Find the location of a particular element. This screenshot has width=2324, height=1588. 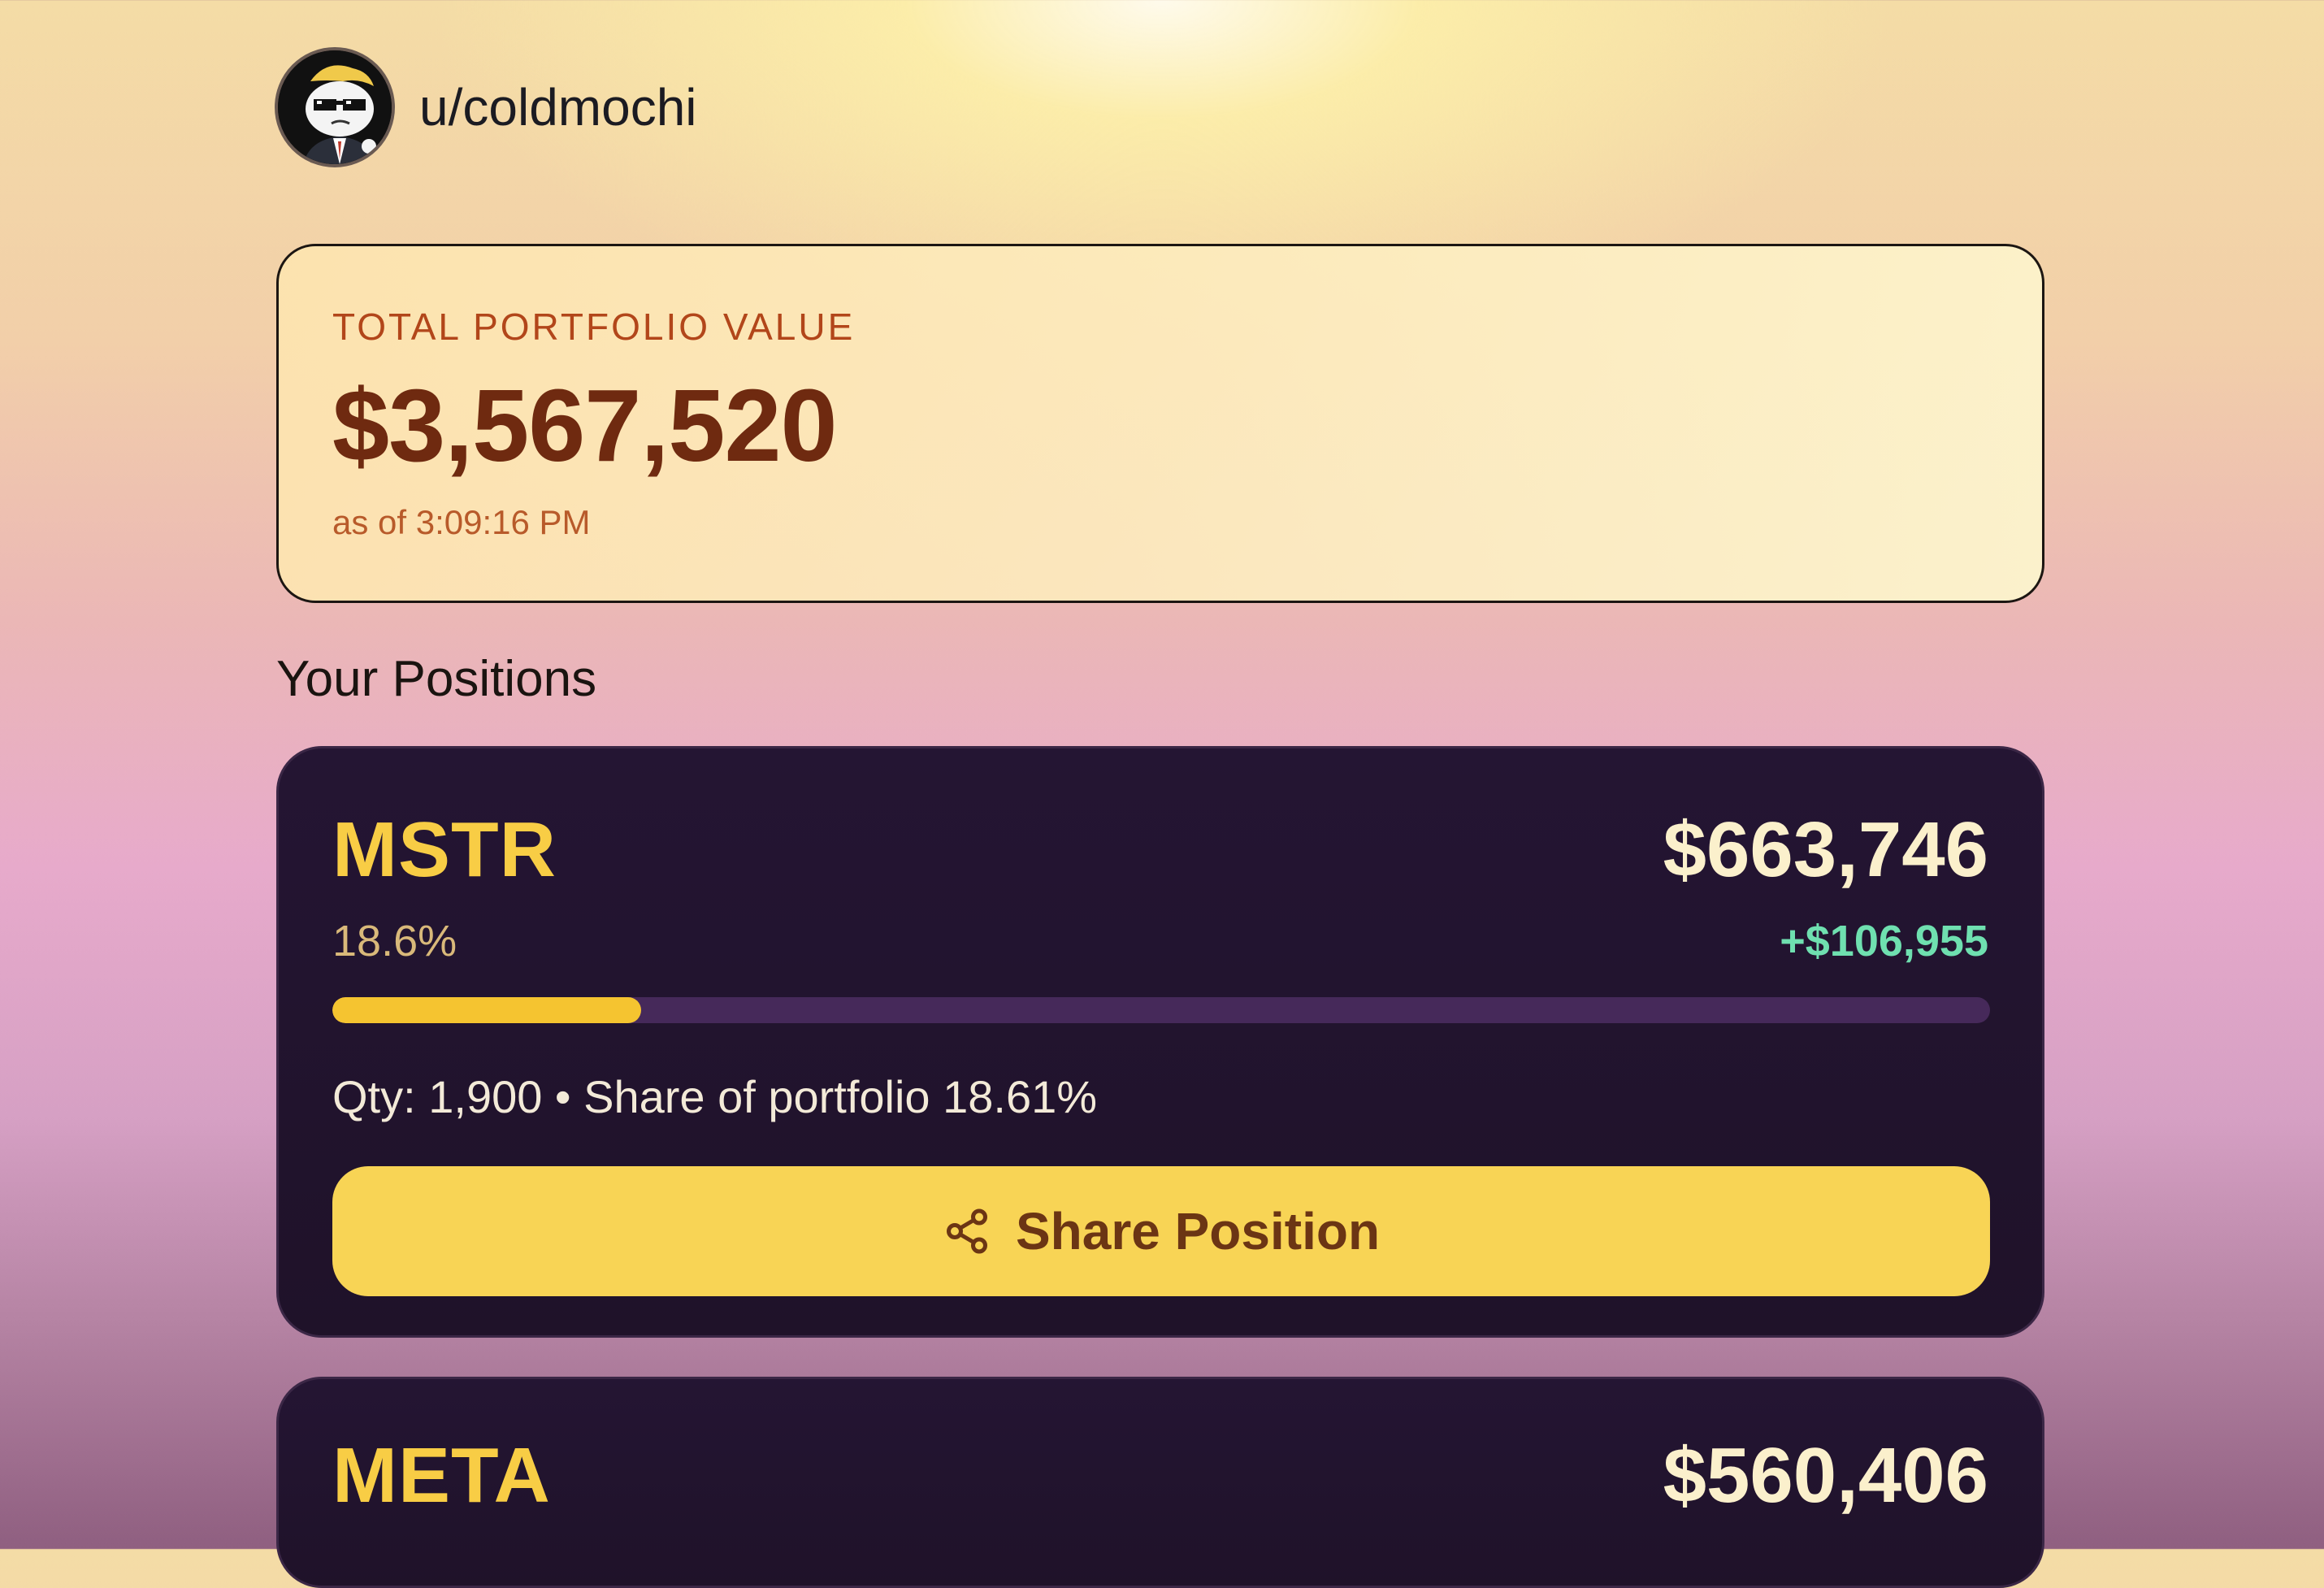

position-ticker: META is located at coordinates (441, 1476).